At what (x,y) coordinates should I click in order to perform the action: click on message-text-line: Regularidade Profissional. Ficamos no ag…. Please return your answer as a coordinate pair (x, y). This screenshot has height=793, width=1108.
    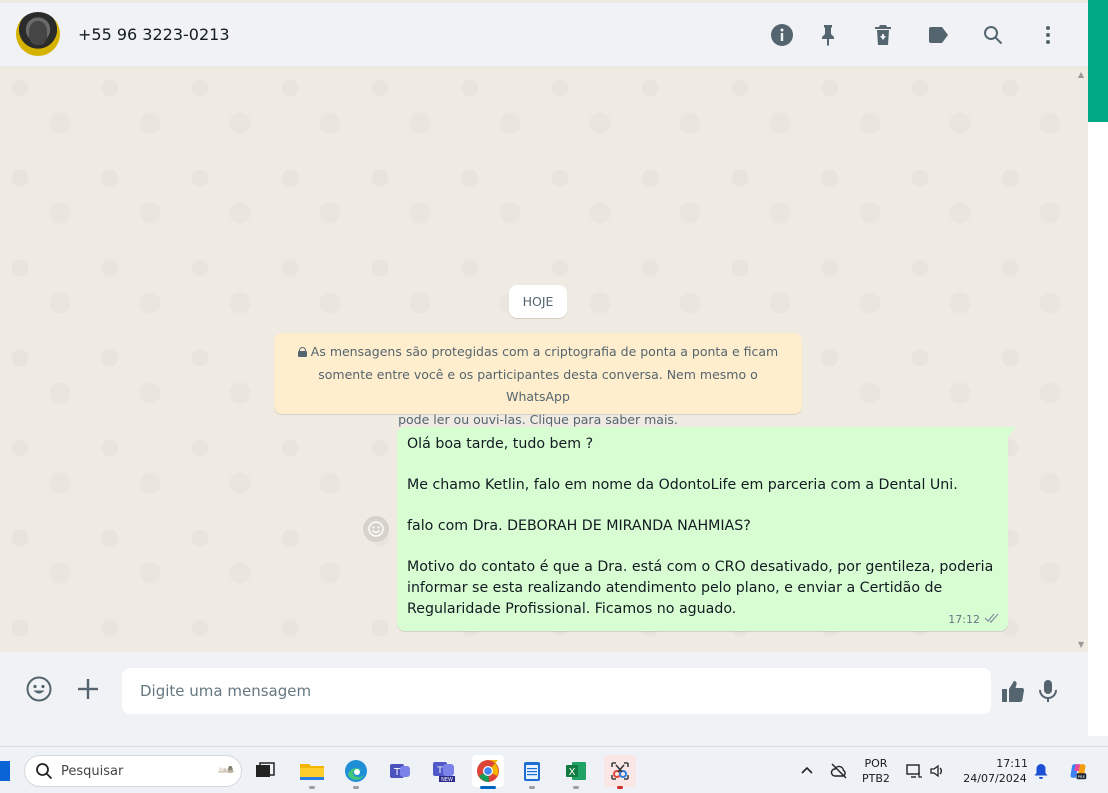
    Looking at the image, I should click on (572, 609).